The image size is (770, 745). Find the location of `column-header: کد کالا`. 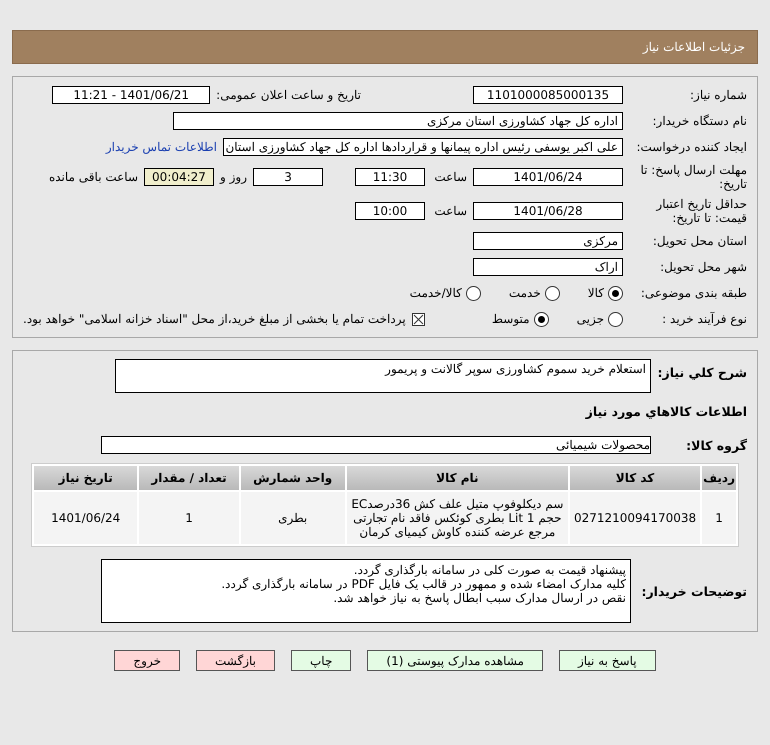

column-header: کد کالا is located at coordinates (635, 478).